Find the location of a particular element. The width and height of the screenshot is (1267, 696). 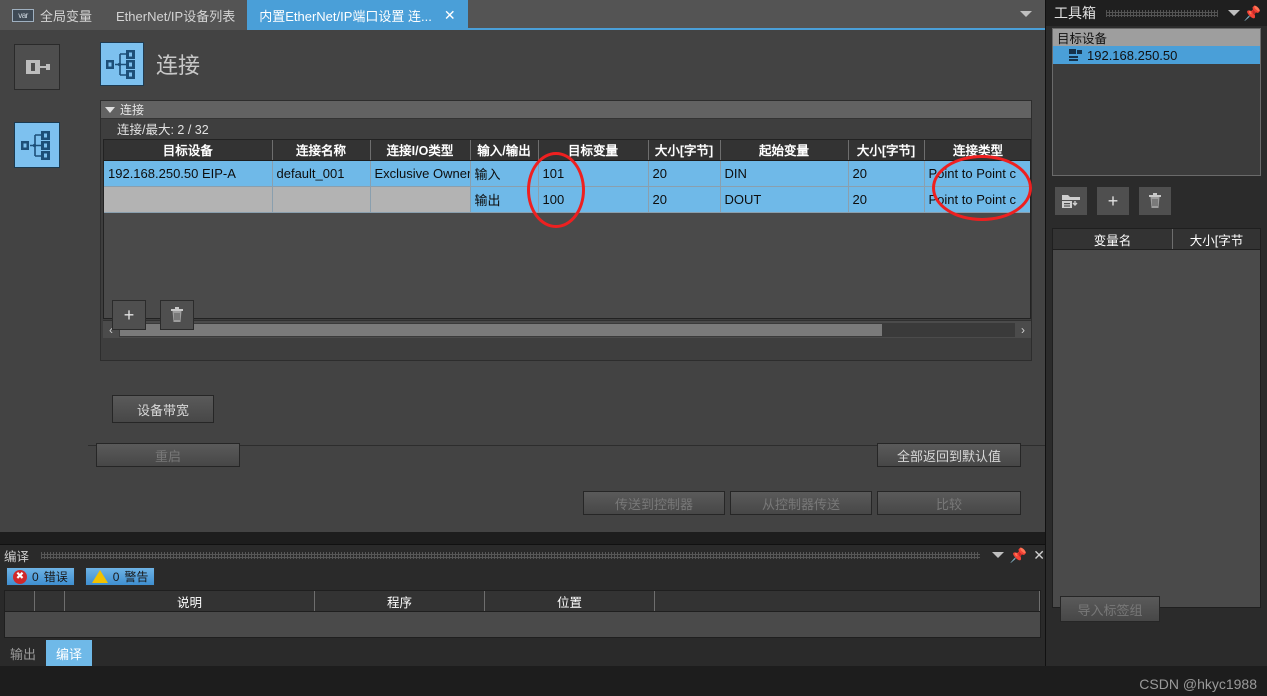

compile-panel-titlebar: 编译 📌 ✕ is located at coordinates (522, 555).